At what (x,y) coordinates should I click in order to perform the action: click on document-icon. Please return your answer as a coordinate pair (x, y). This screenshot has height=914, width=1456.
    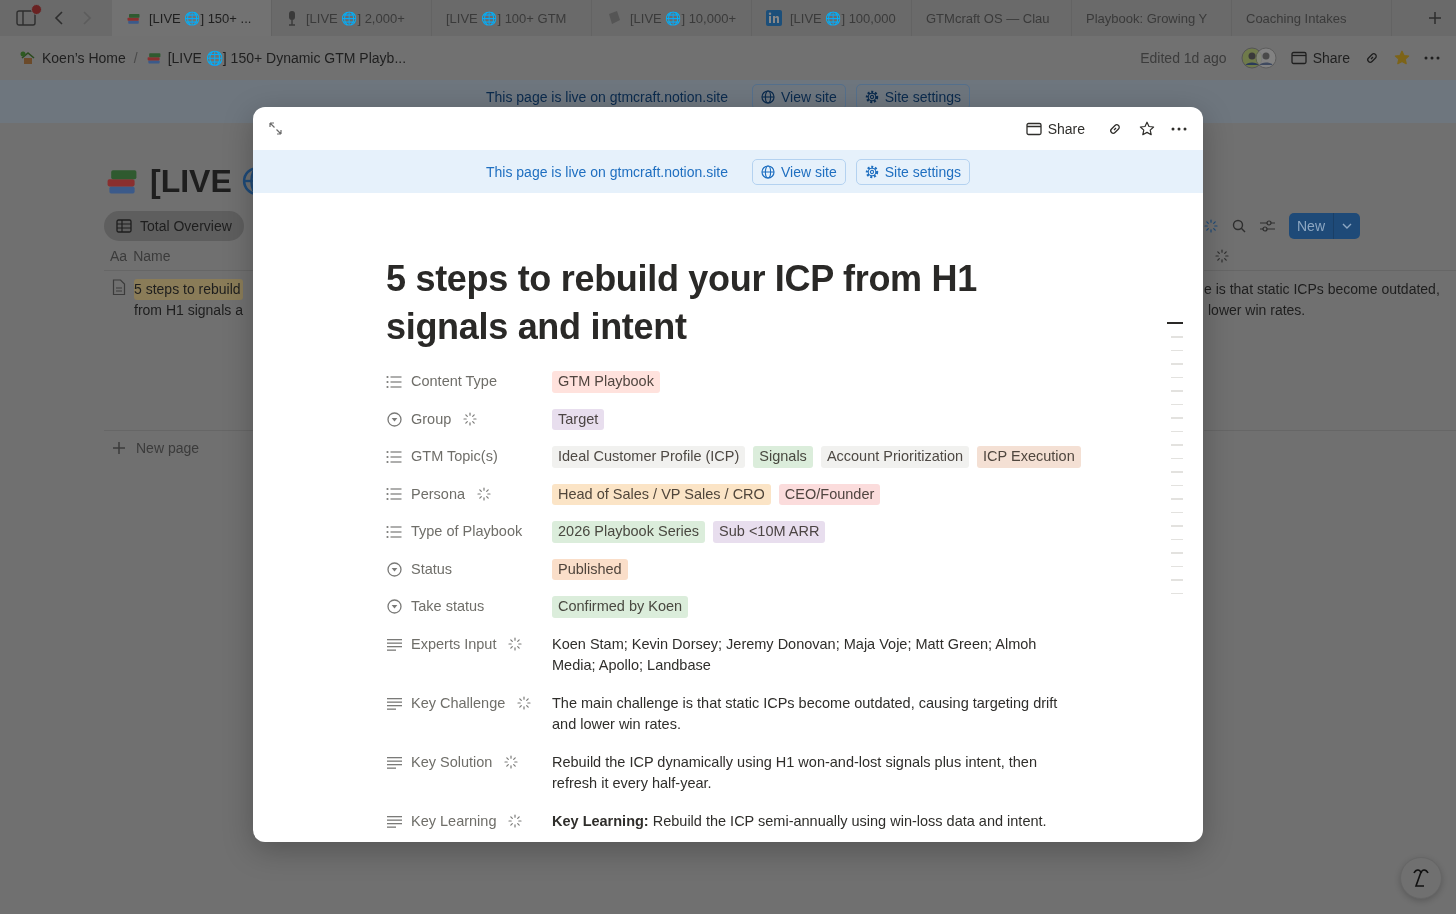
    Looking at the image, I should click on (119, 287).